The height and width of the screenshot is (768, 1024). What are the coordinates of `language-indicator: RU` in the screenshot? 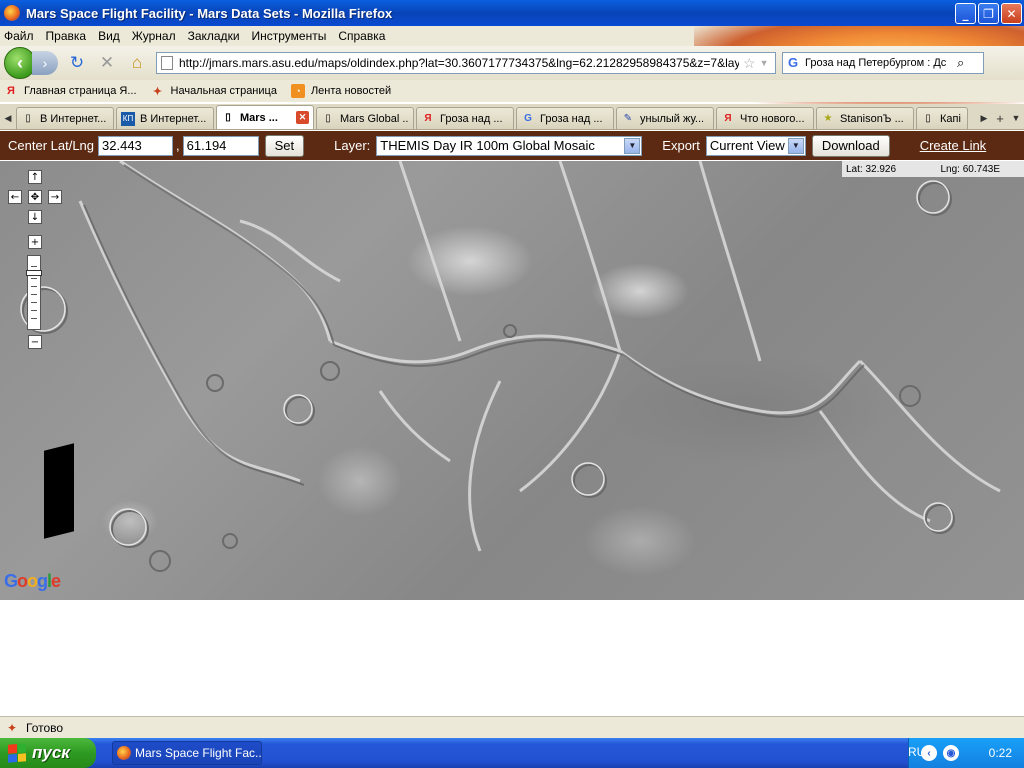 It's located at (916, 752).